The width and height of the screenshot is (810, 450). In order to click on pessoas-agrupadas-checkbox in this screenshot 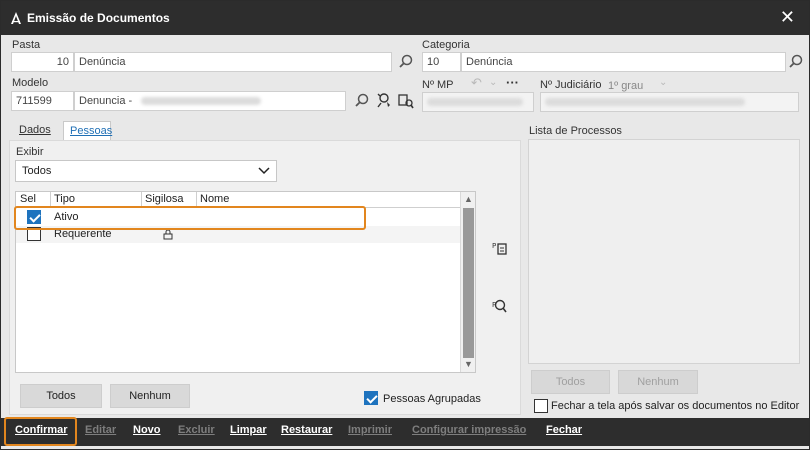, I will do `click(371, 398)`.